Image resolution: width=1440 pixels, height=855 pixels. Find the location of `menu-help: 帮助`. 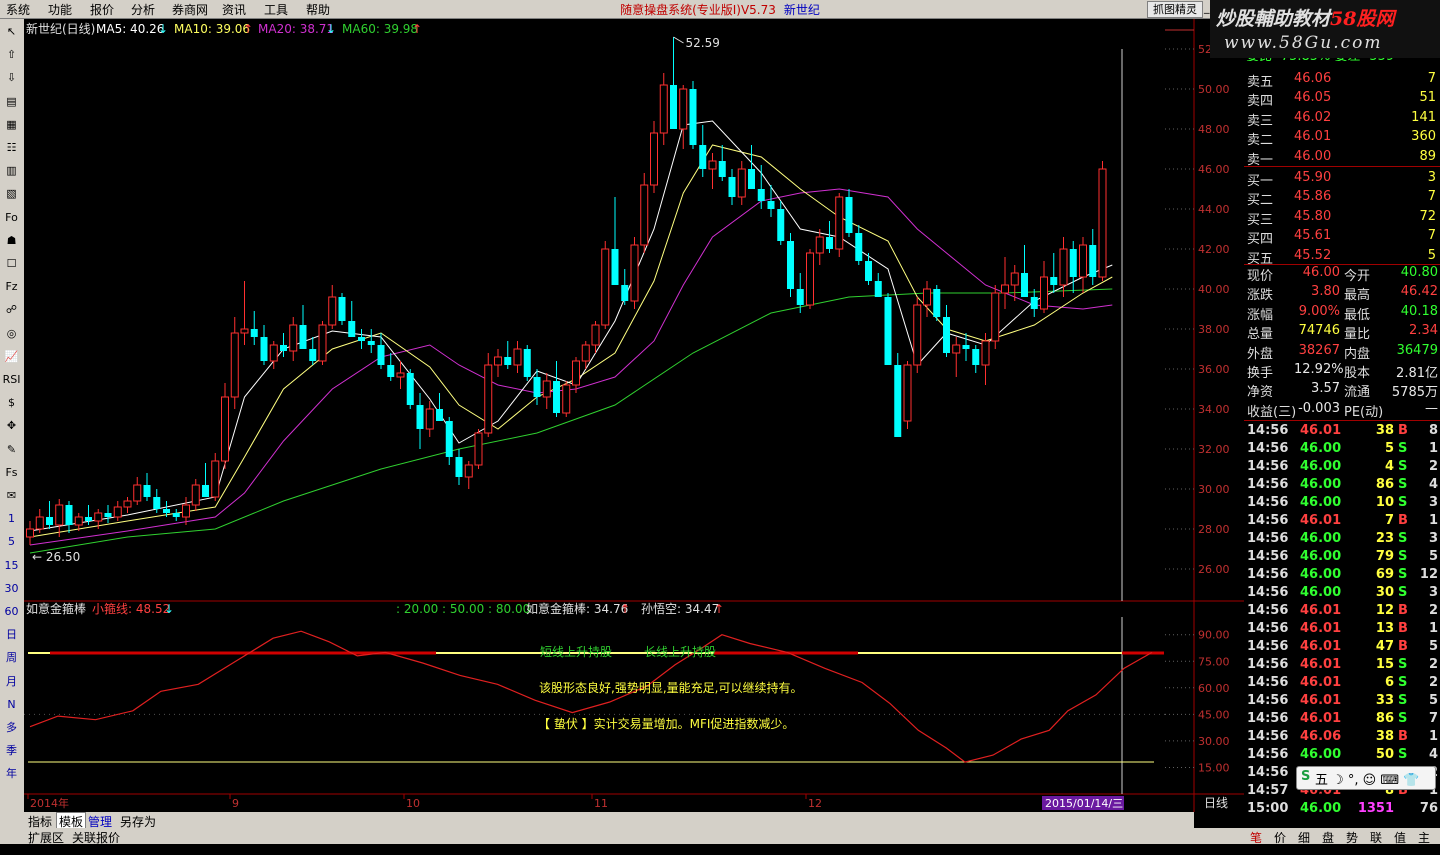

menu-help: 帮助 is located at coordinates (318, 9).